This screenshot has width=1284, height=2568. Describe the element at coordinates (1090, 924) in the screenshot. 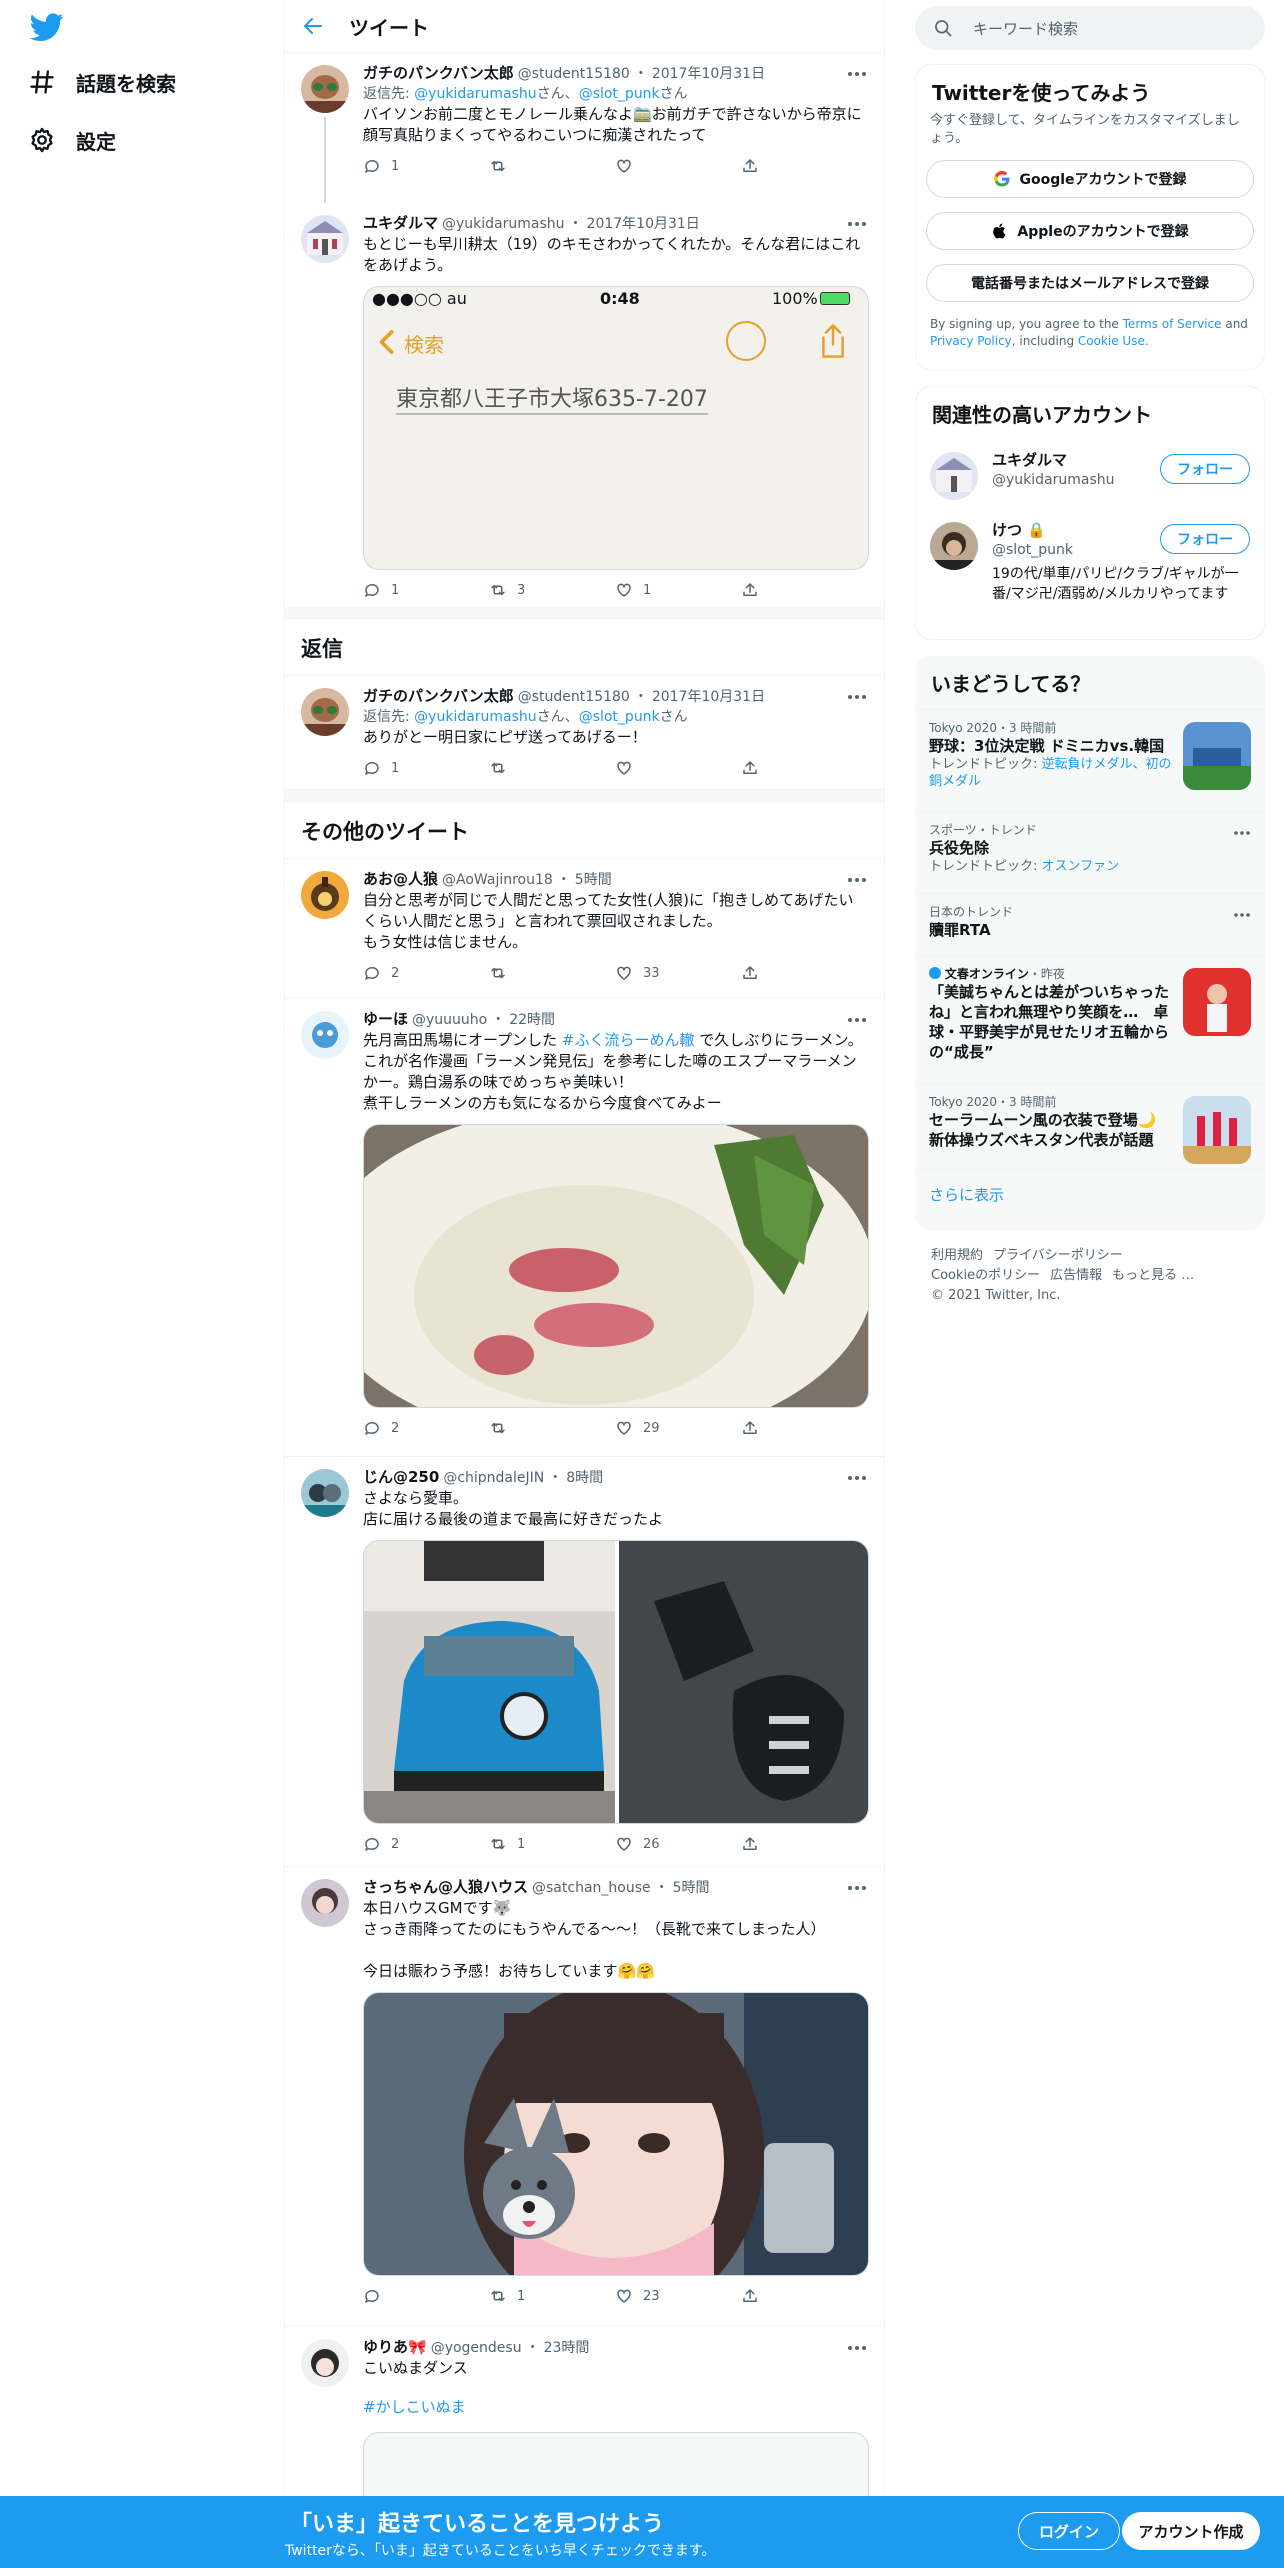

I see `trend-item: 日本のトレンド 贖罪RTA` at that location.